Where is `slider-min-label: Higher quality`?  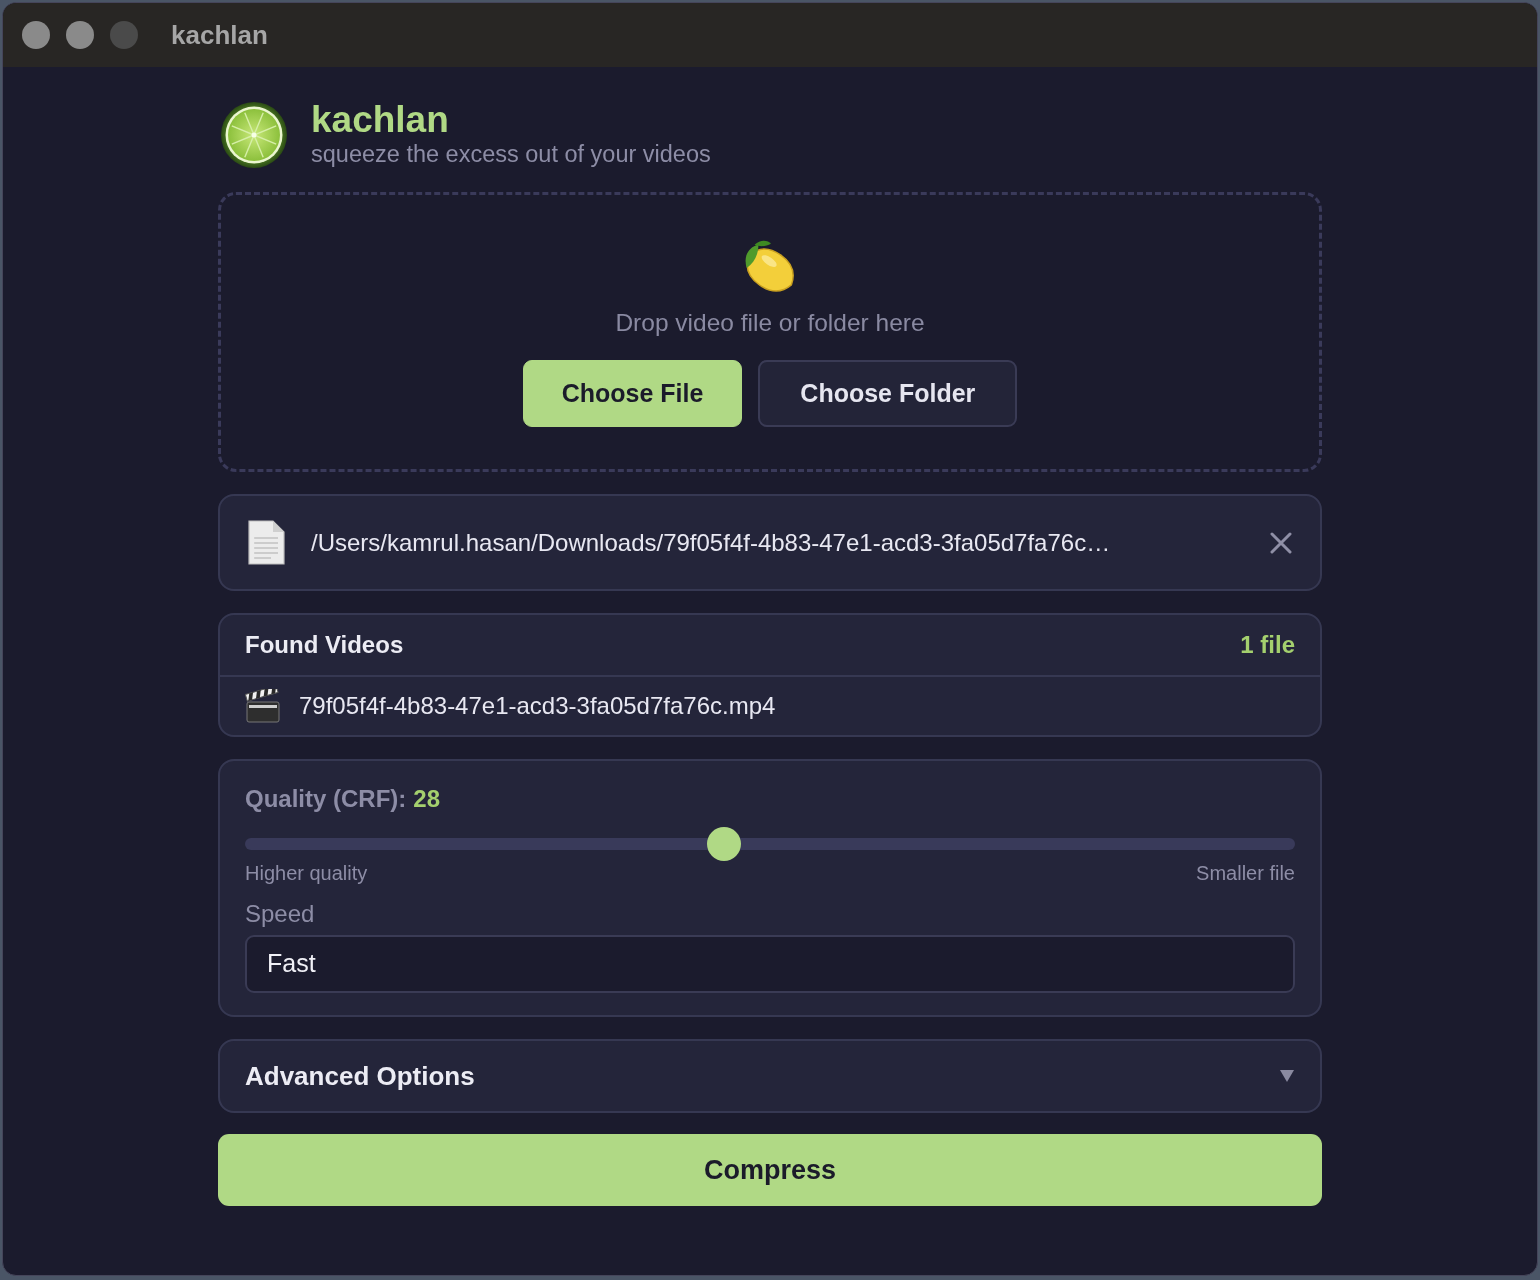 slider-min-label: Higher quality is located at coordinates (306, 873).